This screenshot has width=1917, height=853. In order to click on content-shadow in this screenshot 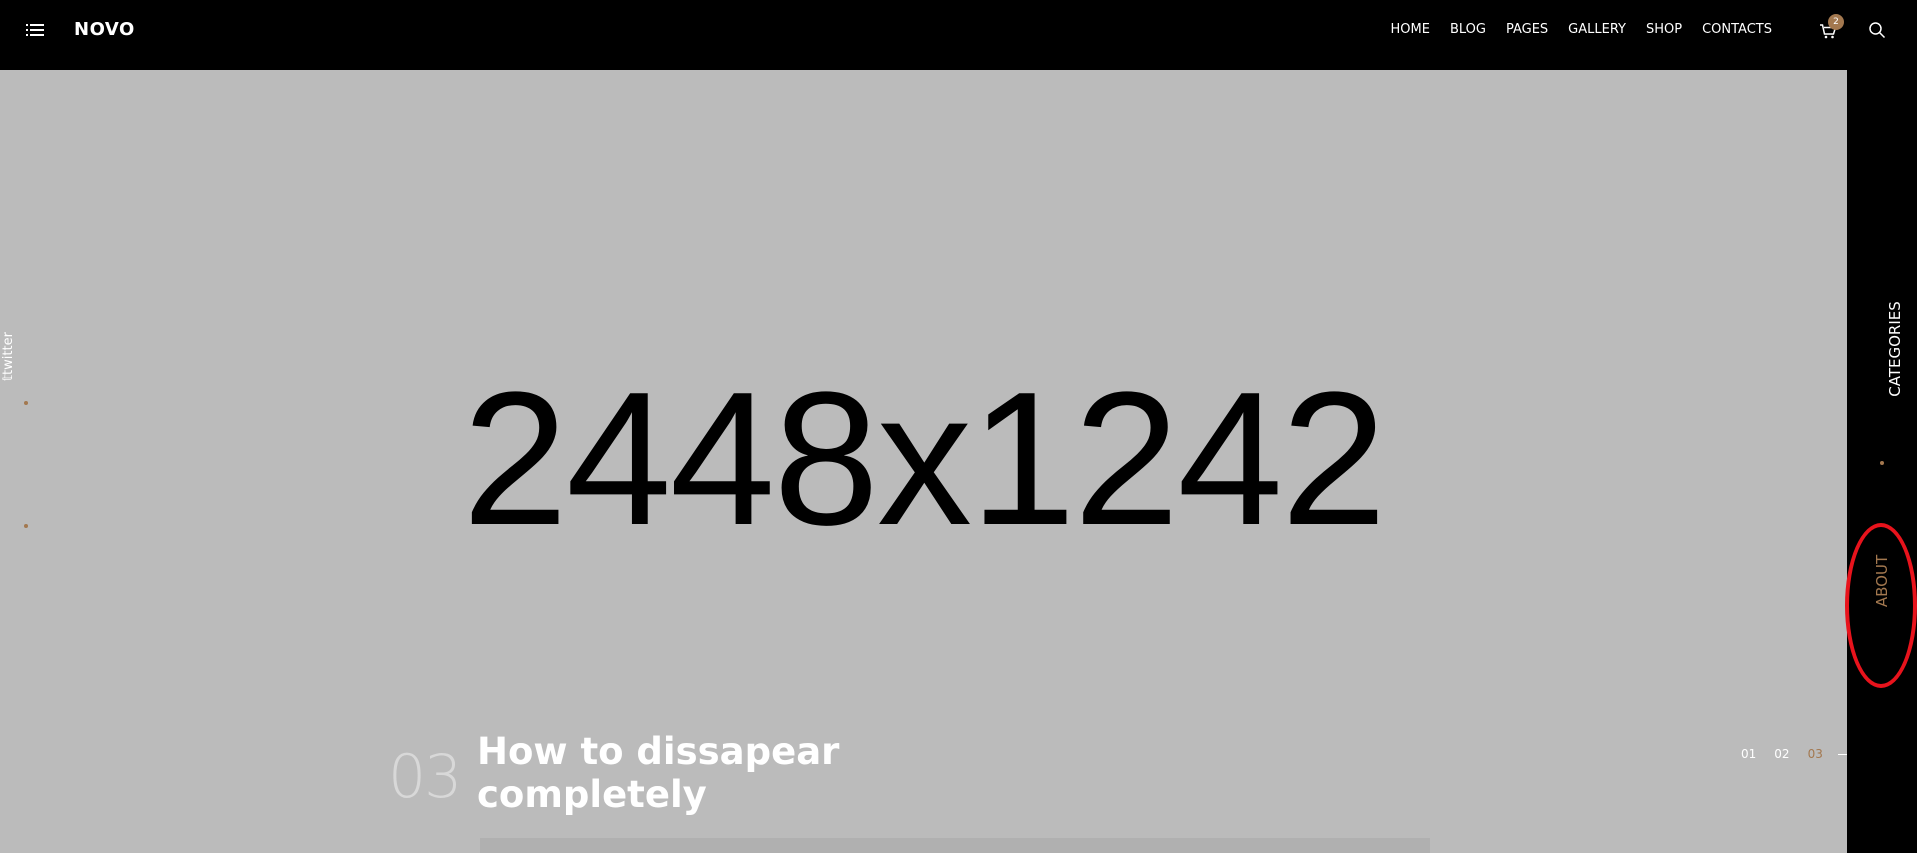, I will do `click(955, 845)`.